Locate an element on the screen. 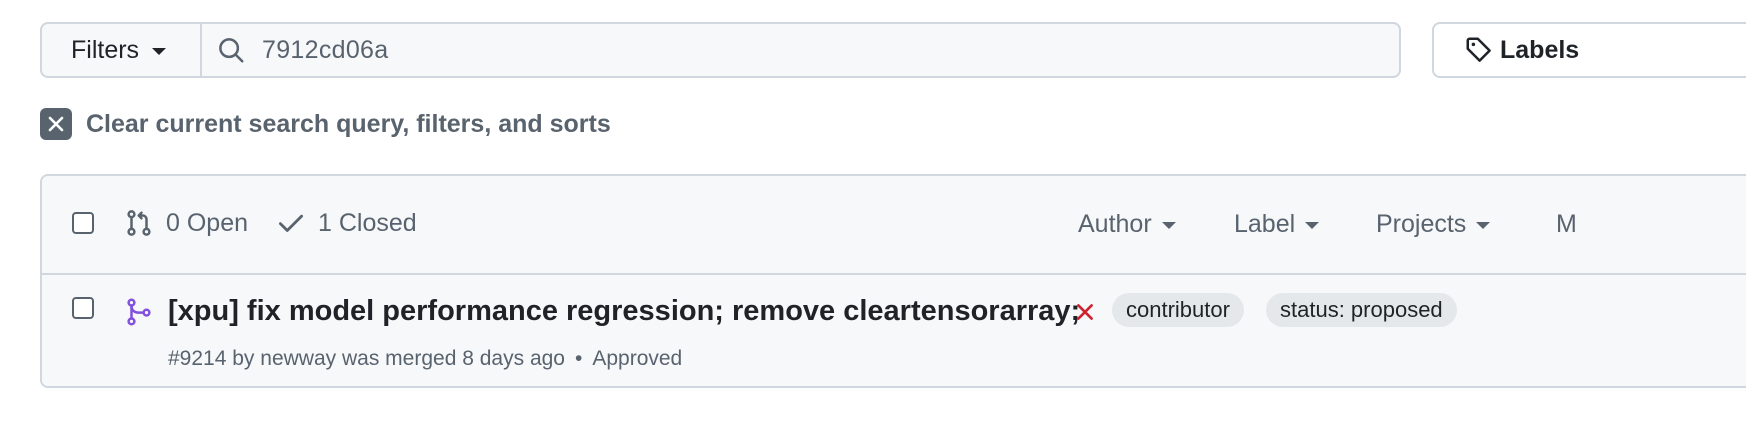  label-filter: Label is located at coordinates (1277, 224).